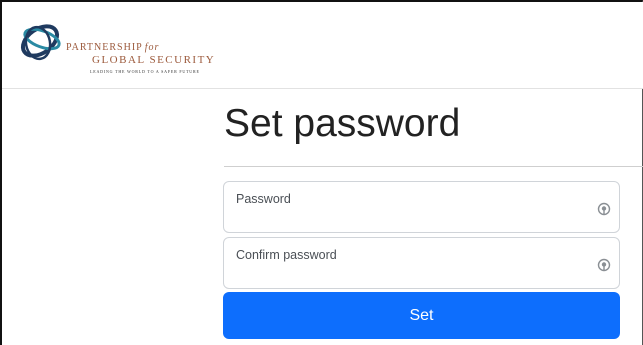 The height and width of the screenshot is (345, 643). I want to click on title-divider, so click(433, 166).